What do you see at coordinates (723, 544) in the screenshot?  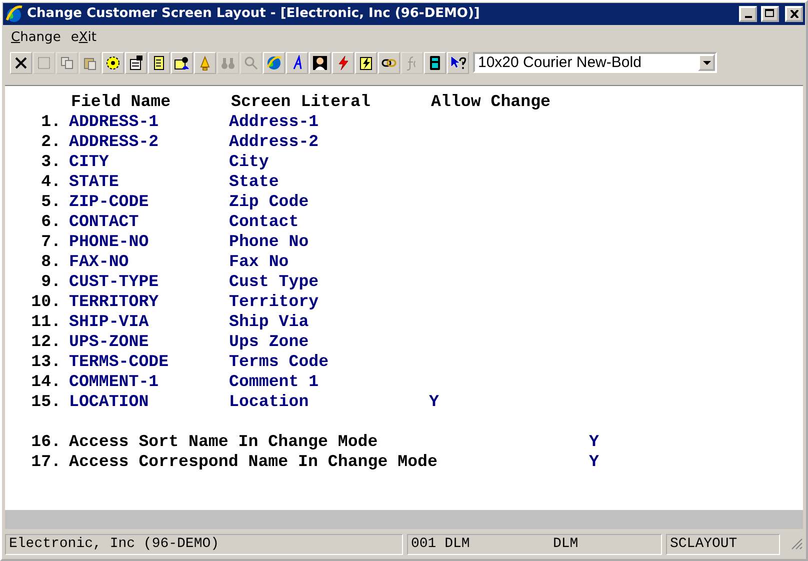 I see `program-pane: SCLAYOUT` at bounding box center [723, 544].